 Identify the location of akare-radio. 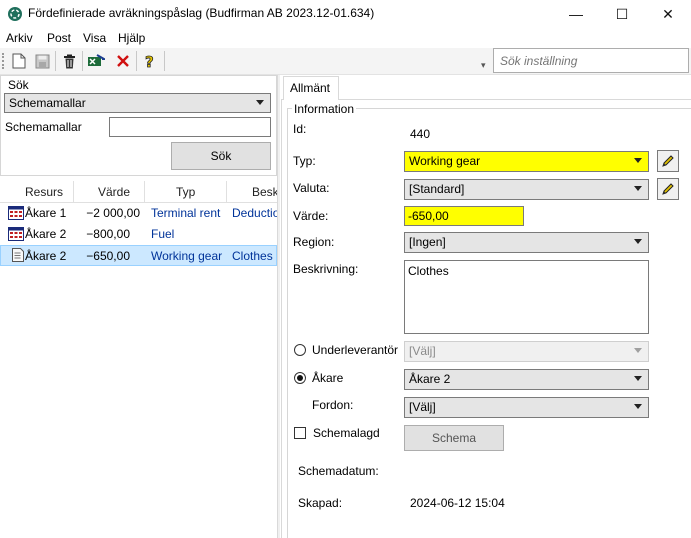
(300, 378).